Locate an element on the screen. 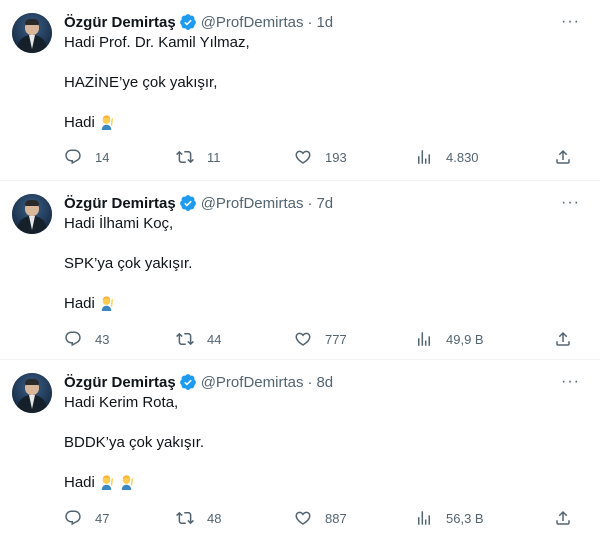 The width and height of the screenshot is (600, 539). views-button: 4.830 is located at coordinates (447, 157).